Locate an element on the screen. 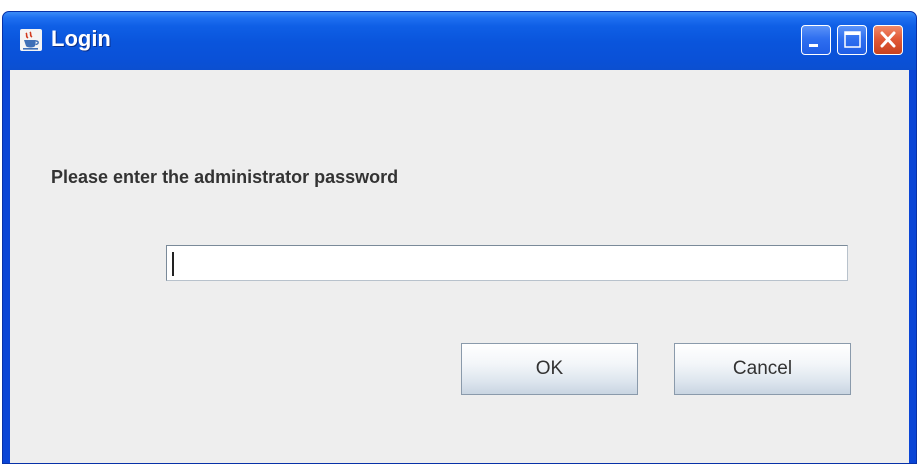 This screenshot has height=465, width=921. maximize-button is located at coordinates (852, 40).